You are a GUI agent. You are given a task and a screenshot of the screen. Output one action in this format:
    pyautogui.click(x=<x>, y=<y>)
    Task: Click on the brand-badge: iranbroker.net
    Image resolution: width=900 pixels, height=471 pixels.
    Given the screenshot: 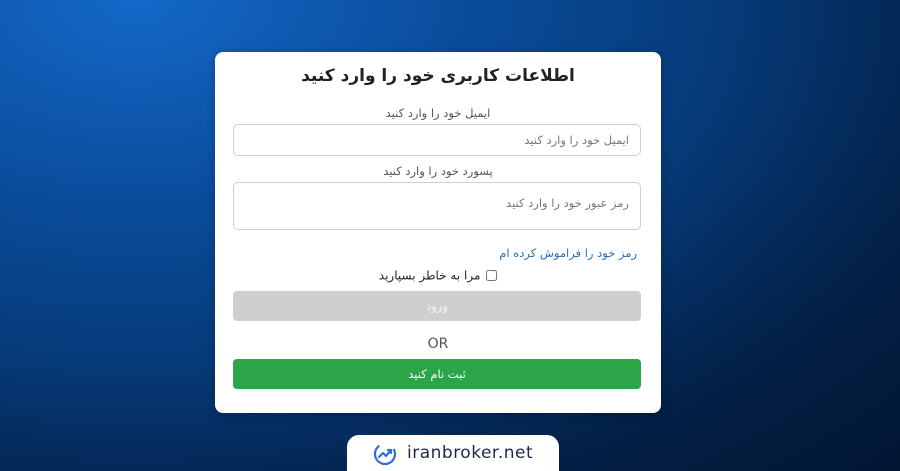 What is the action you would take?
    pyautogui.click(x=453, y=453)
    